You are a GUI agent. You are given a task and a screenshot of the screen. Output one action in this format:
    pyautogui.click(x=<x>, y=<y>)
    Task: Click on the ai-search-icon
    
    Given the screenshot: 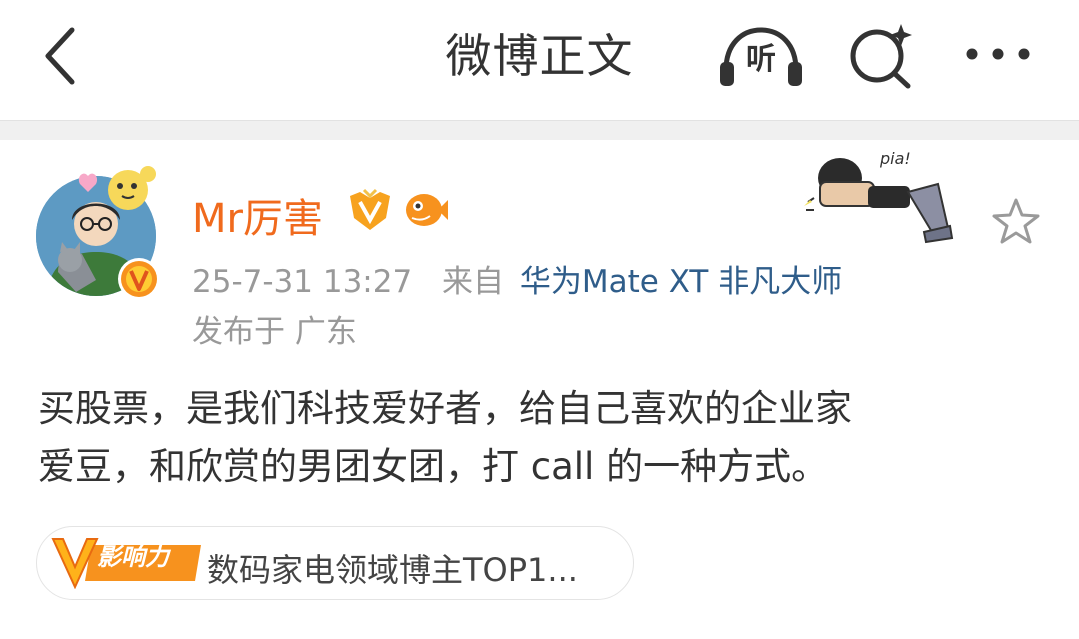 What is the action you would take?
    pyautogui.click(x=881, y=56)
    